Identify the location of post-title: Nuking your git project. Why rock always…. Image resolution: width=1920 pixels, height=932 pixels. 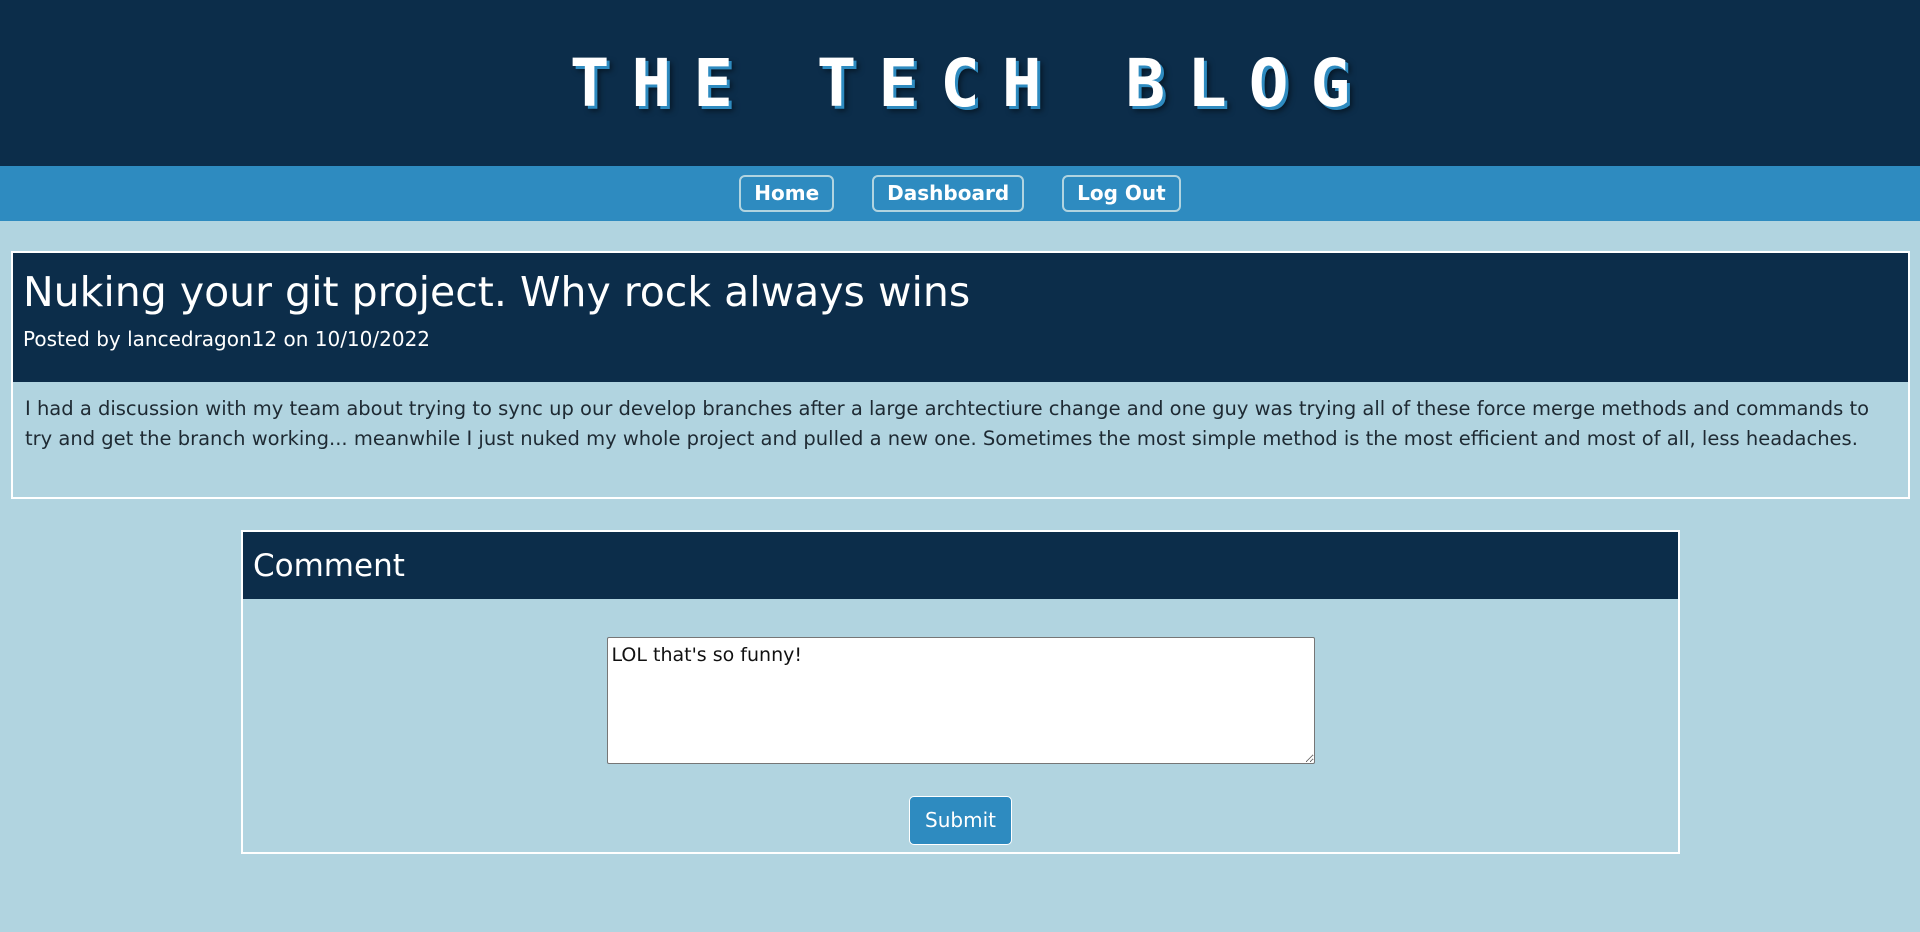
(497, 292).